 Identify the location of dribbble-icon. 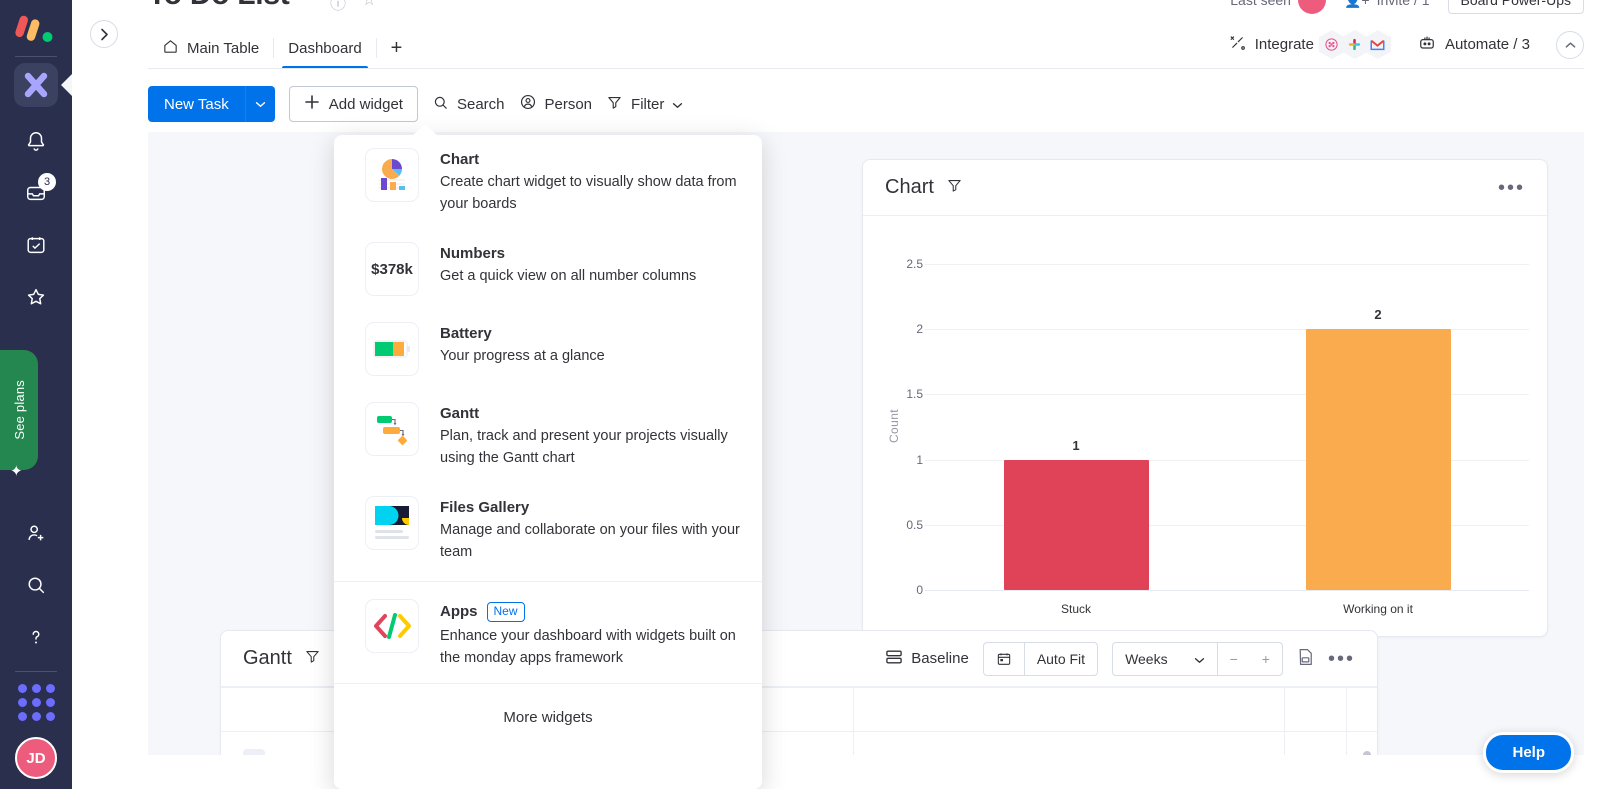
(1331, 44).